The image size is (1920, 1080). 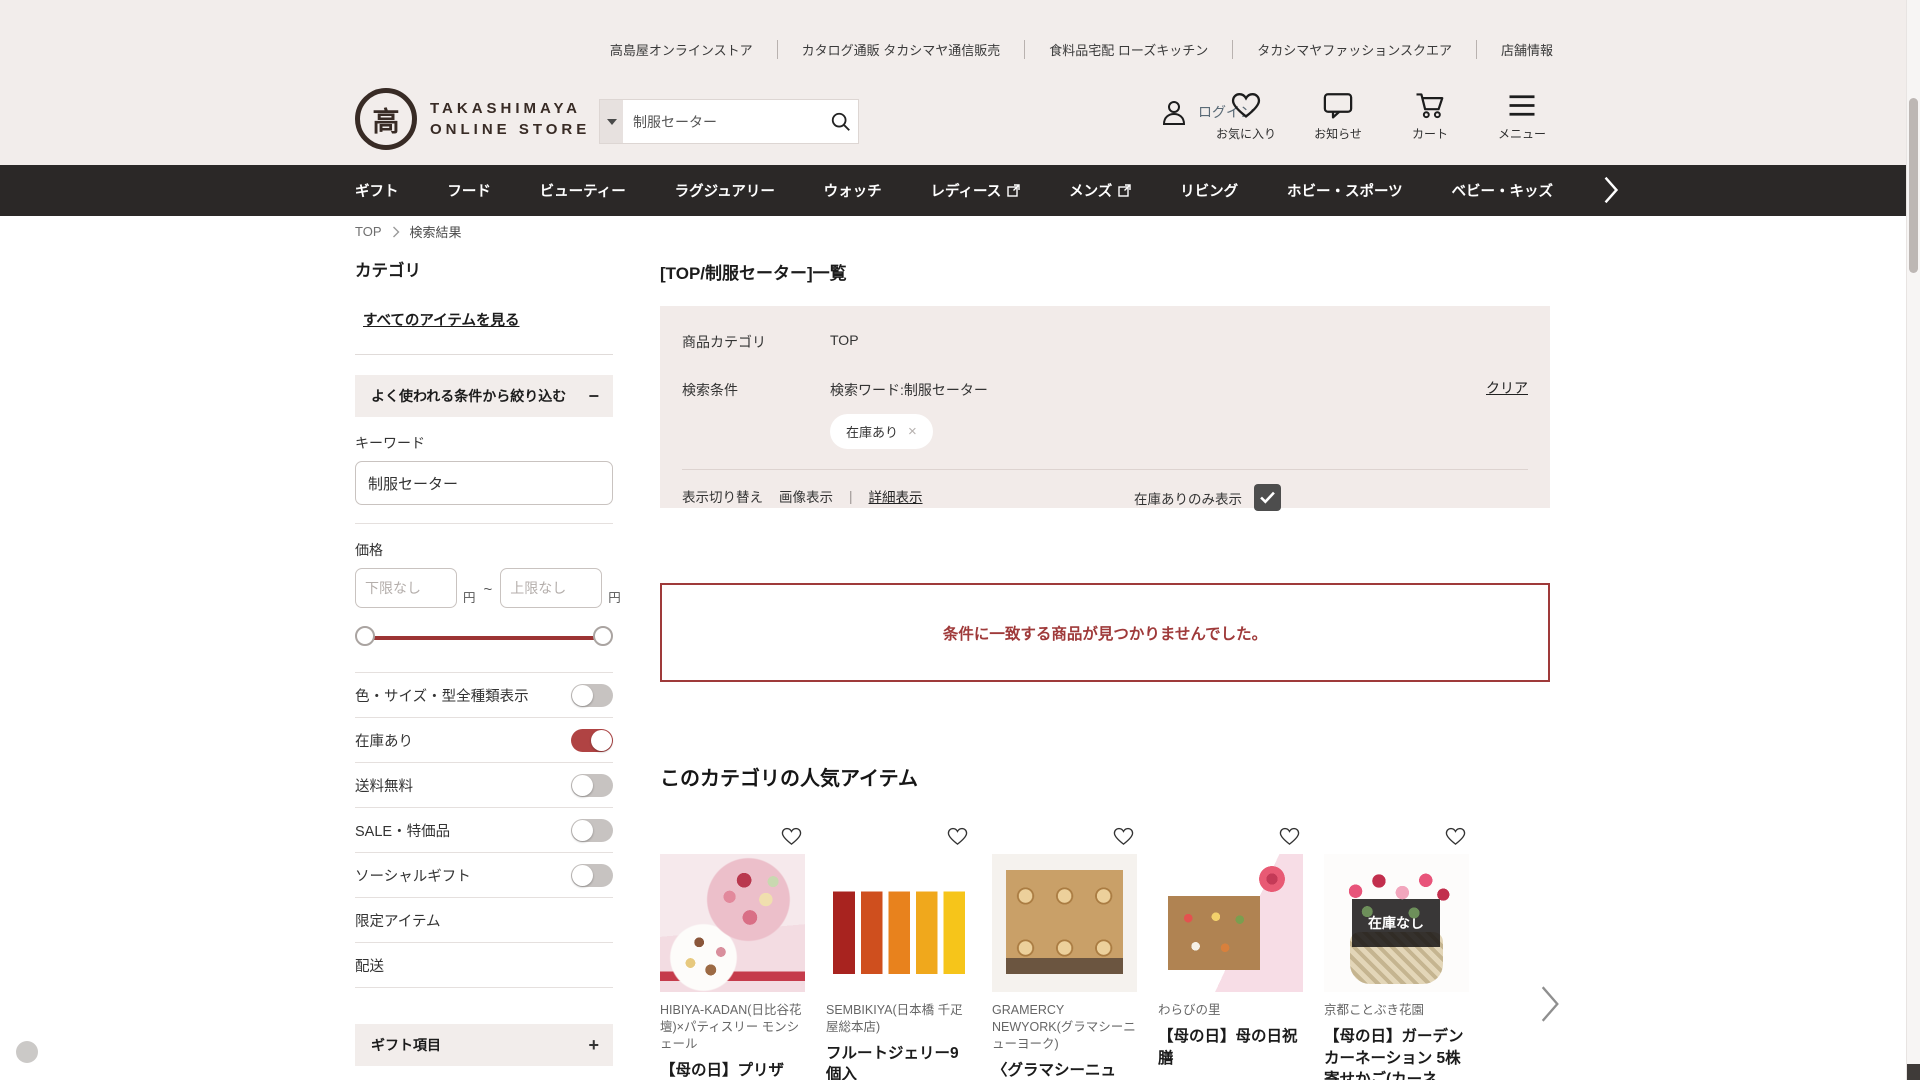 What do you see at coordinates (1338, 117) in the screenshot?
I see `notifications-button: お知らせ` at bounding box center [1338, 117].